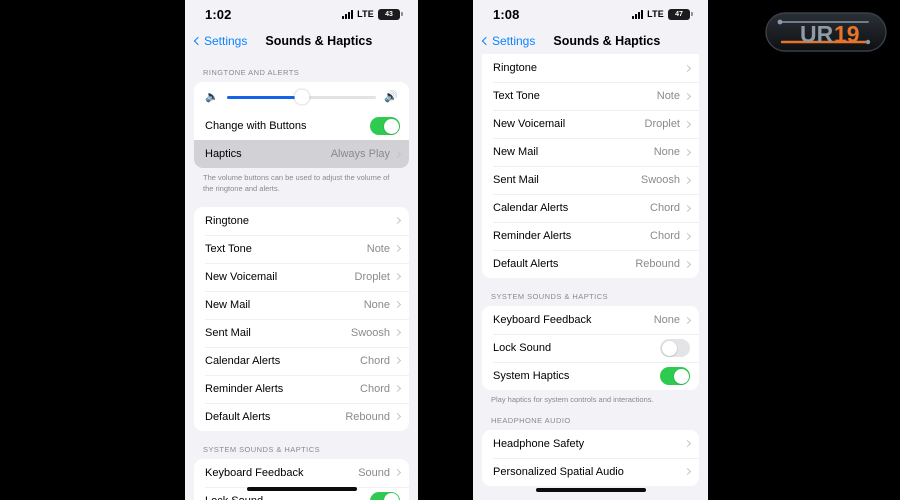 The height and width of the screenshot is (500, 900). Describe the element at coordinates (301, 154) in the screenshot. I see `row-haptics: Haptics Always Play` at that location.